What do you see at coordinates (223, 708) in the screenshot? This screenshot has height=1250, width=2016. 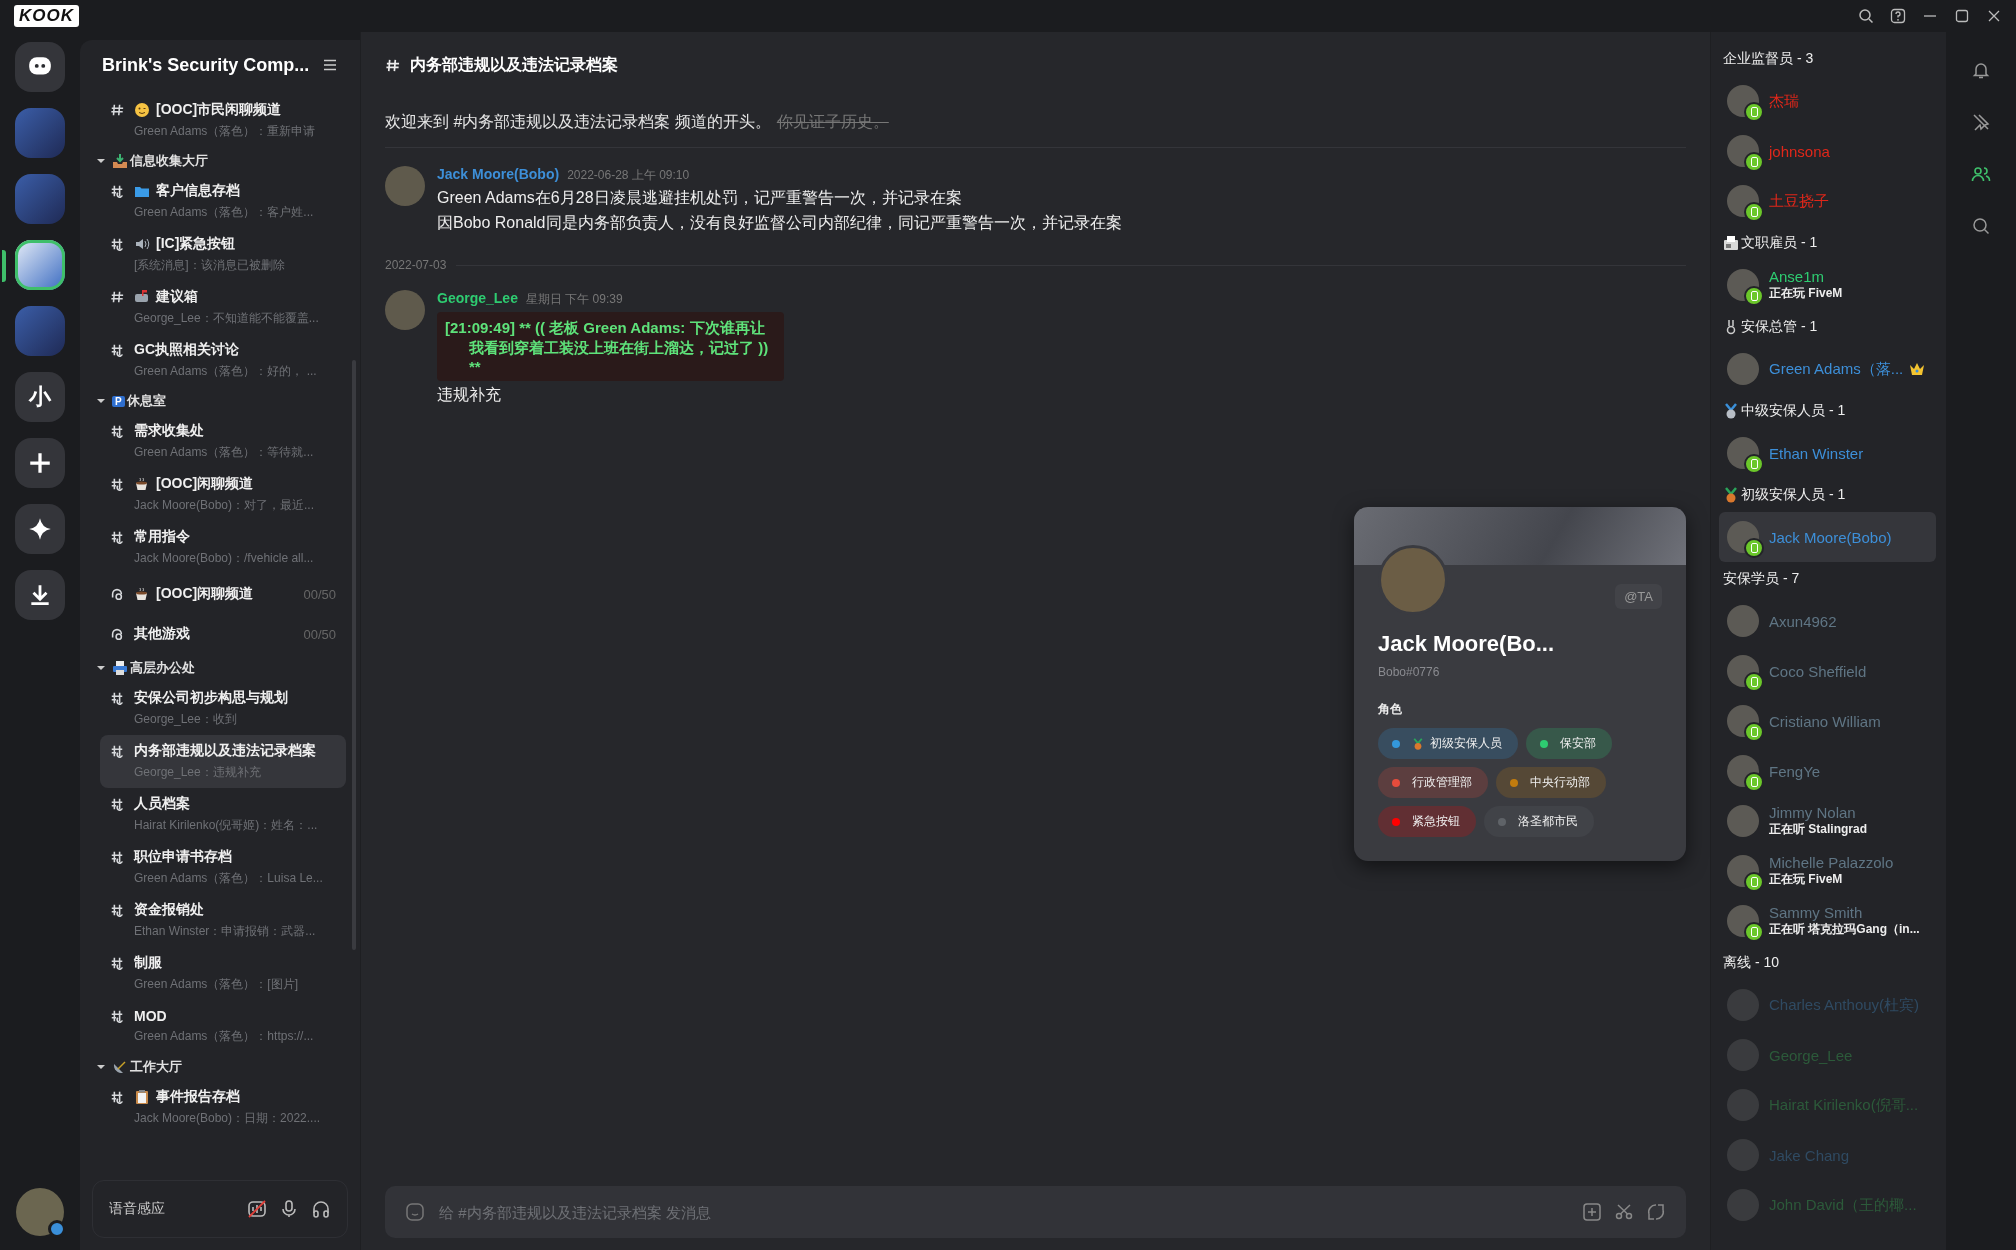 I see `channel-item: 安保公司初步构思与规划 George_Lee：收到` at bounding box center [223, 708].